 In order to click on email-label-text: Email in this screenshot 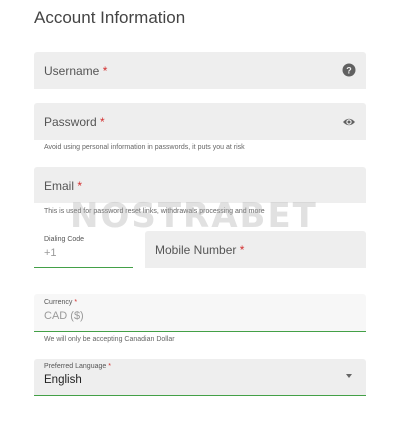, I will do `click(59, 186)`.